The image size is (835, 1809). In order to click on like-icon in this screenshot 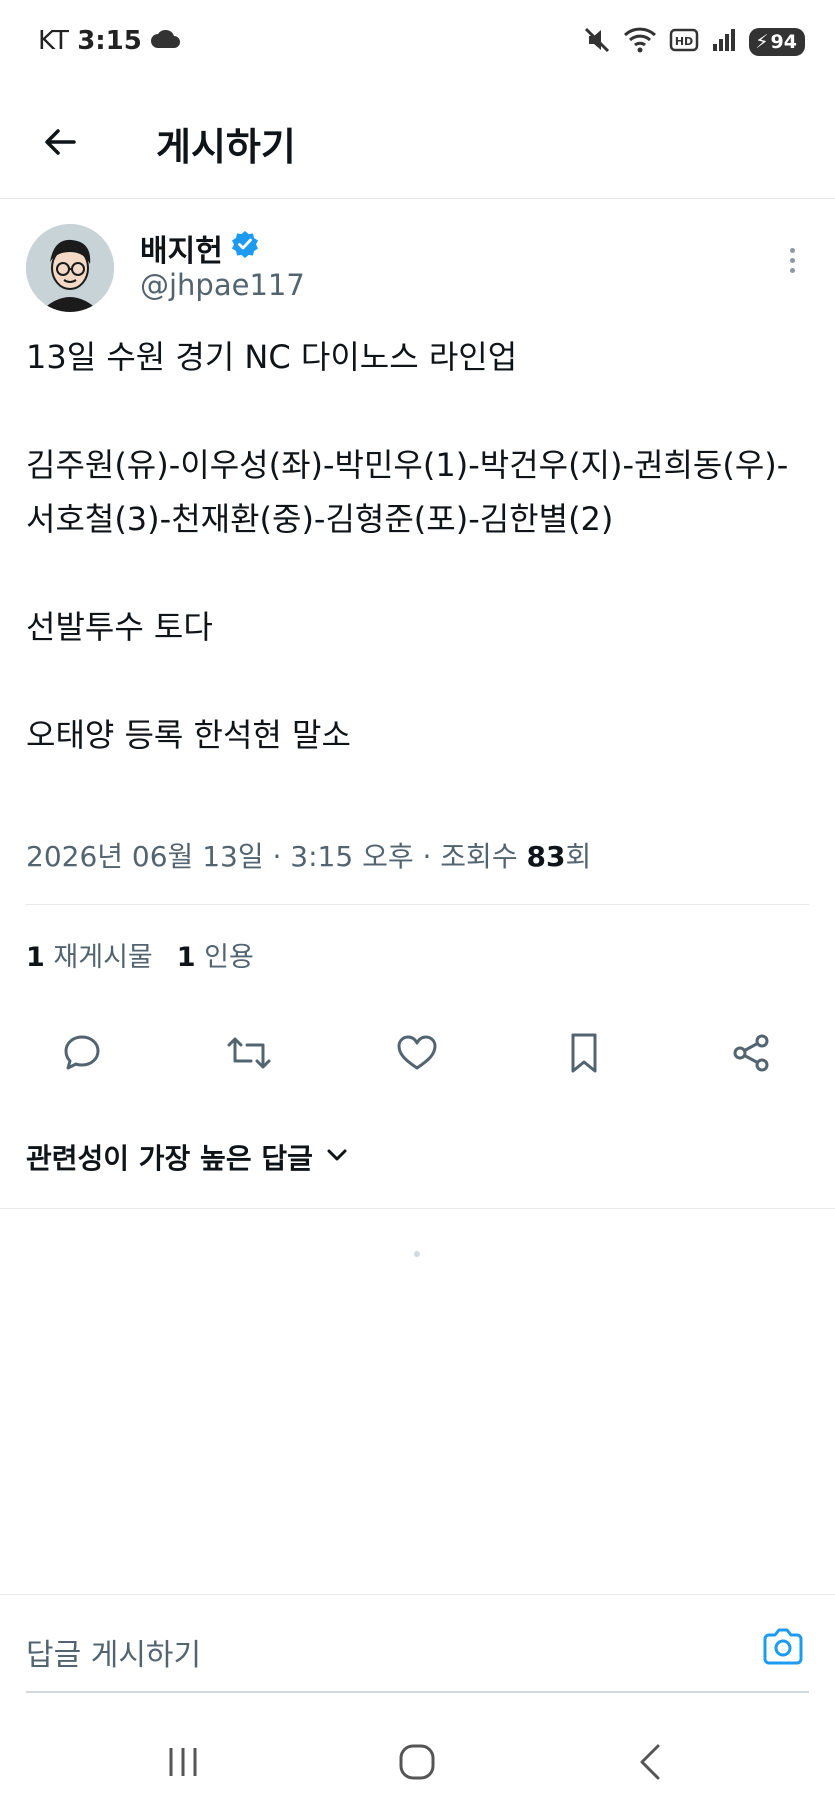, I will do `click(417, 1055)`.